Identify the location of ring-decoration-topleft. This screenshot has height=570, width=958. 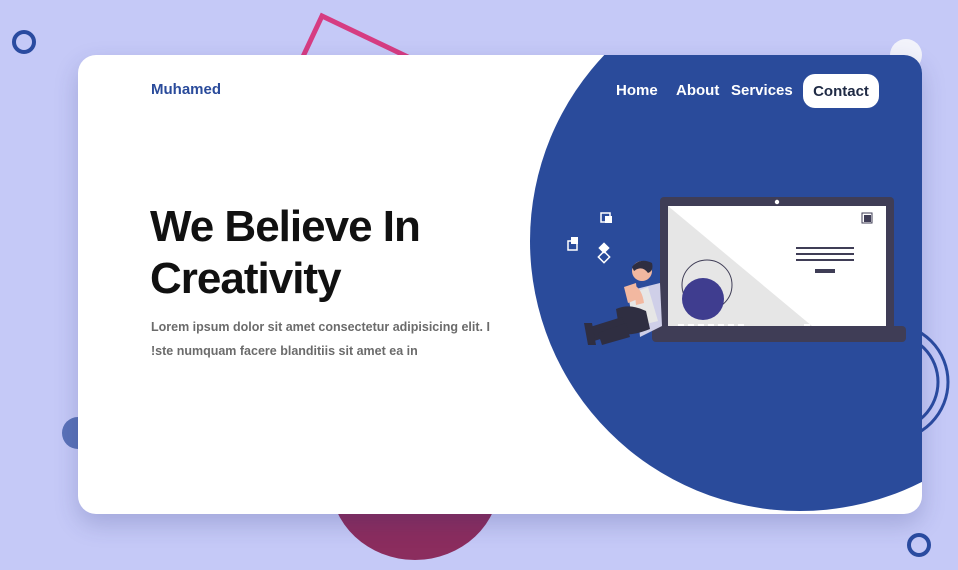
(24, 42).